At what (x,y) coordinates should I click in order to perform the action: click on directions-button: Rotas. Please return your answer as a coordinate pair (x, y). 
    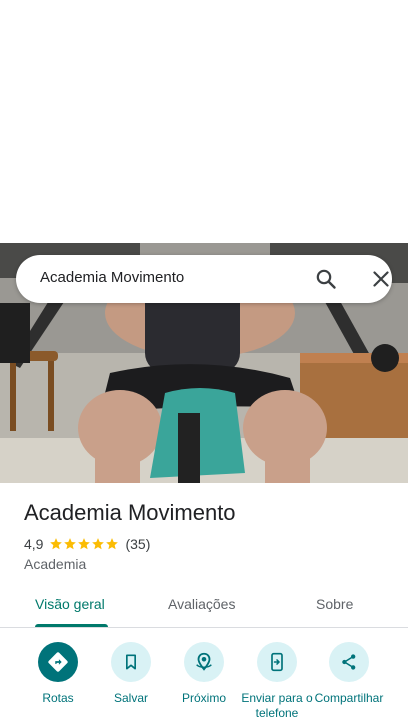
    Looking at the image, I should click on (58, 674).